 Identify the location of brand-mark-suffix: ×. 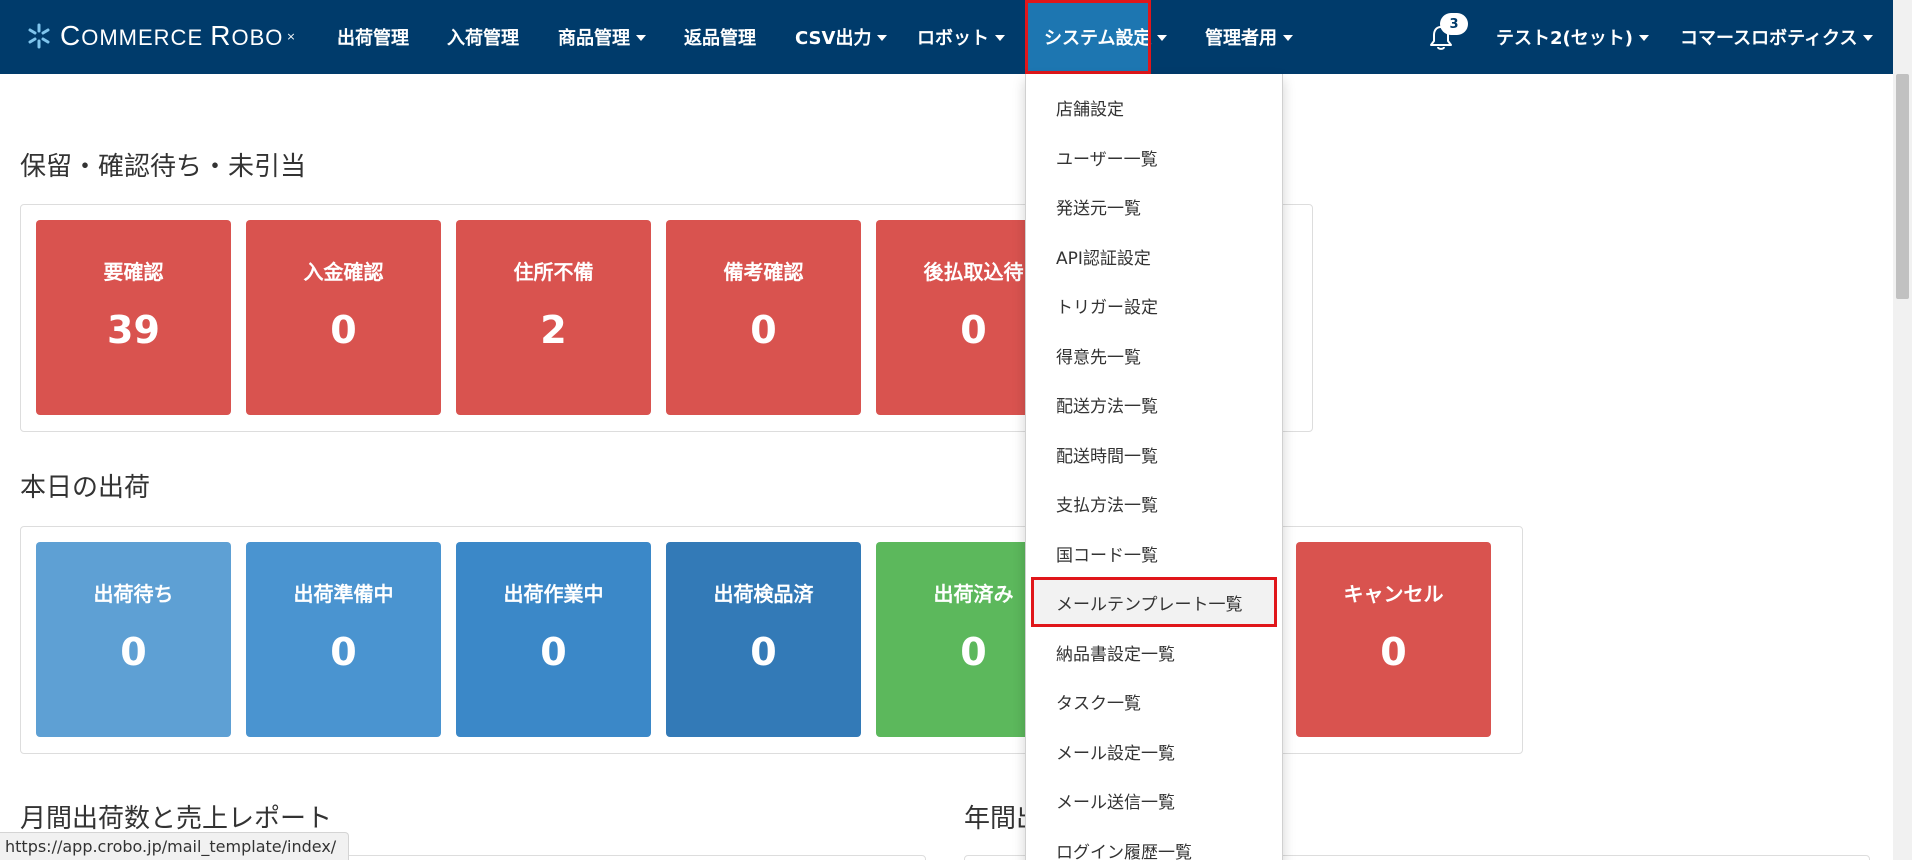
(291, 36).